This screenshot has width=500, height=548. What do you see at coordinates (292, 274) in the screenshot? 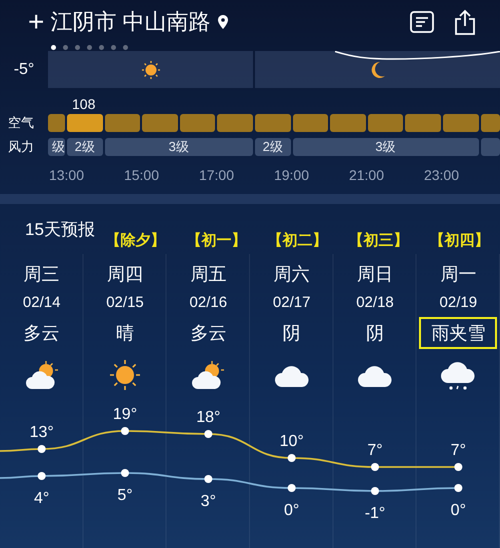
I see `weekday-label: 周六` at bounding box center [292, 274].